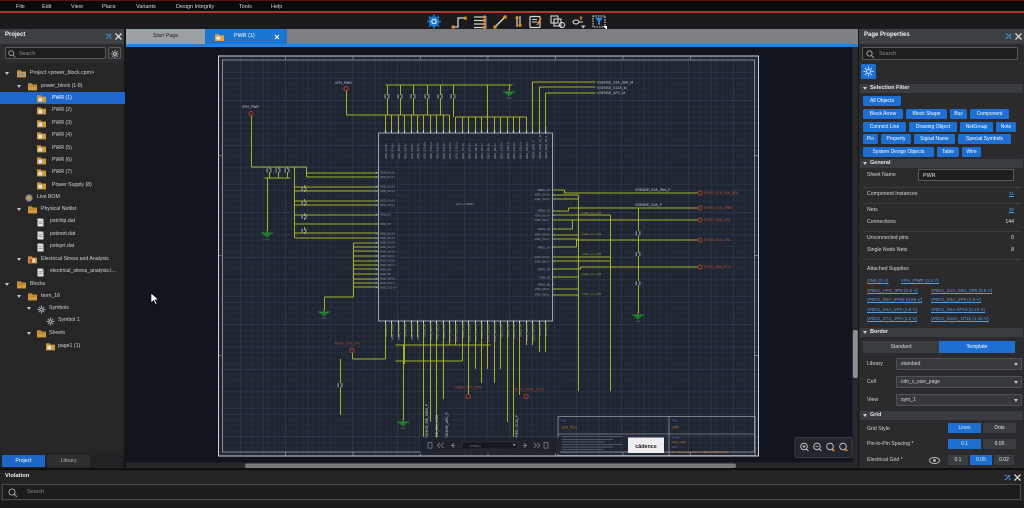  Describe the element at coordinates (463, 330) in the screenshot. I see `svg-text: VREG_S11` at that location.